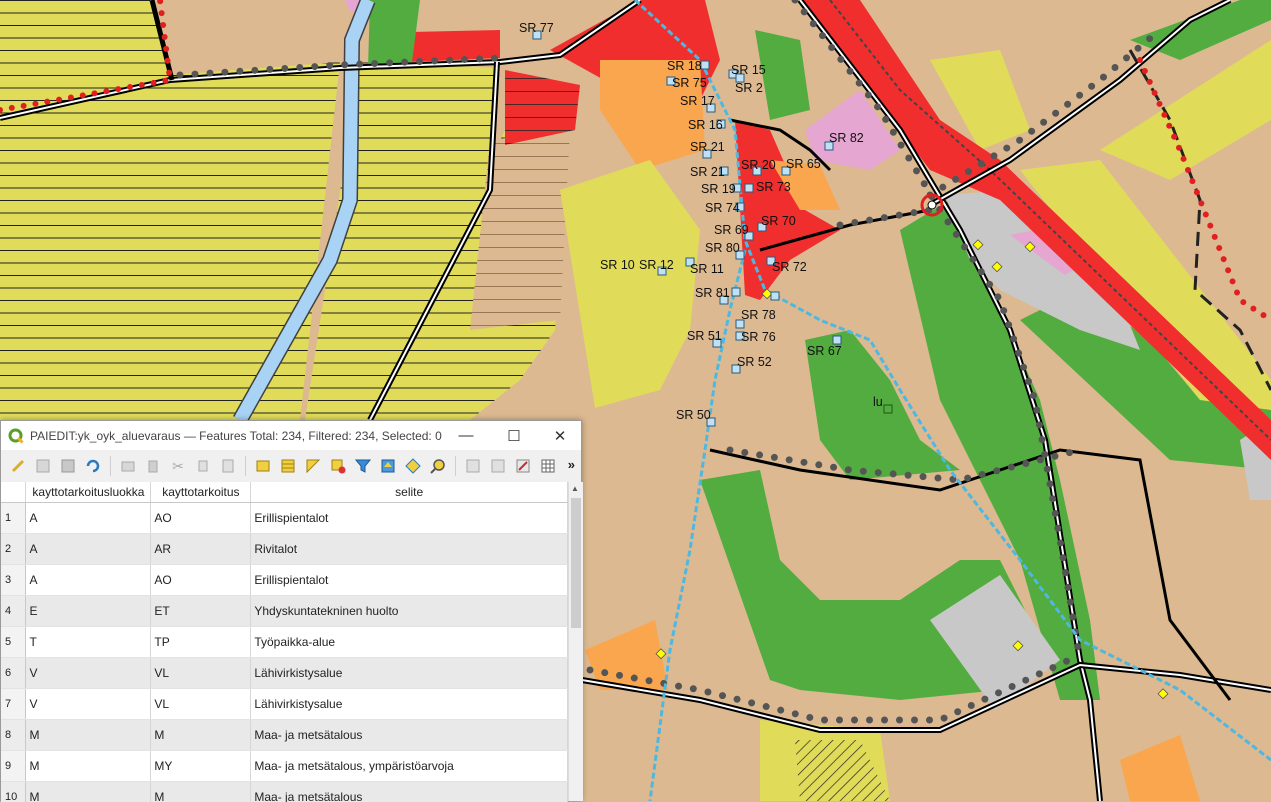 This screenshot has width=1271, height=802. What do you see at coordinates (228, 466) in the screenshot?
I see `paste-icon` at bounding box center [228, 466].